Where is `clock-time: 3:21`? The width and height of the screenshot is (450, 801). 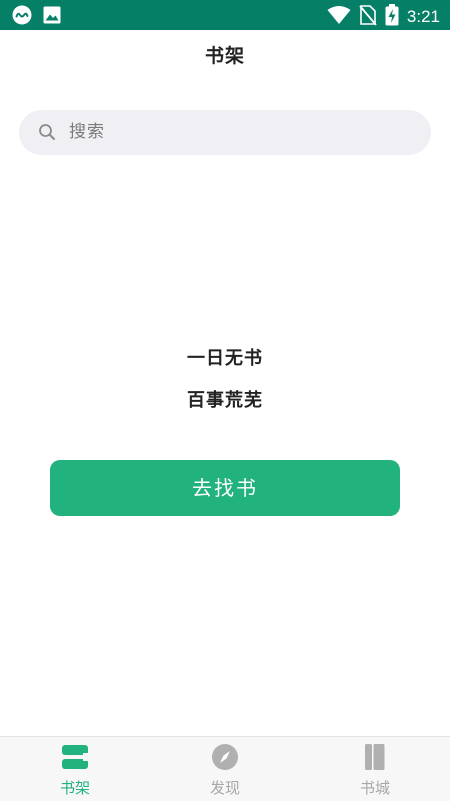 clock-time: 3:21 is located at coordinates (423, 16).